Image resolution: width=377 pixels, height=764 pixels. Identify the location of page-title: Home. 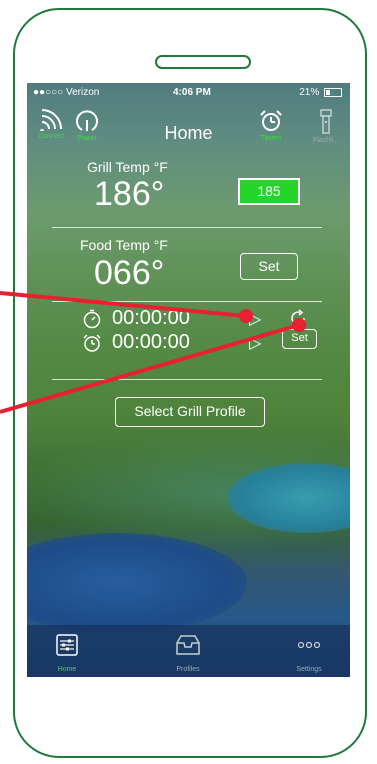
(188, 133).